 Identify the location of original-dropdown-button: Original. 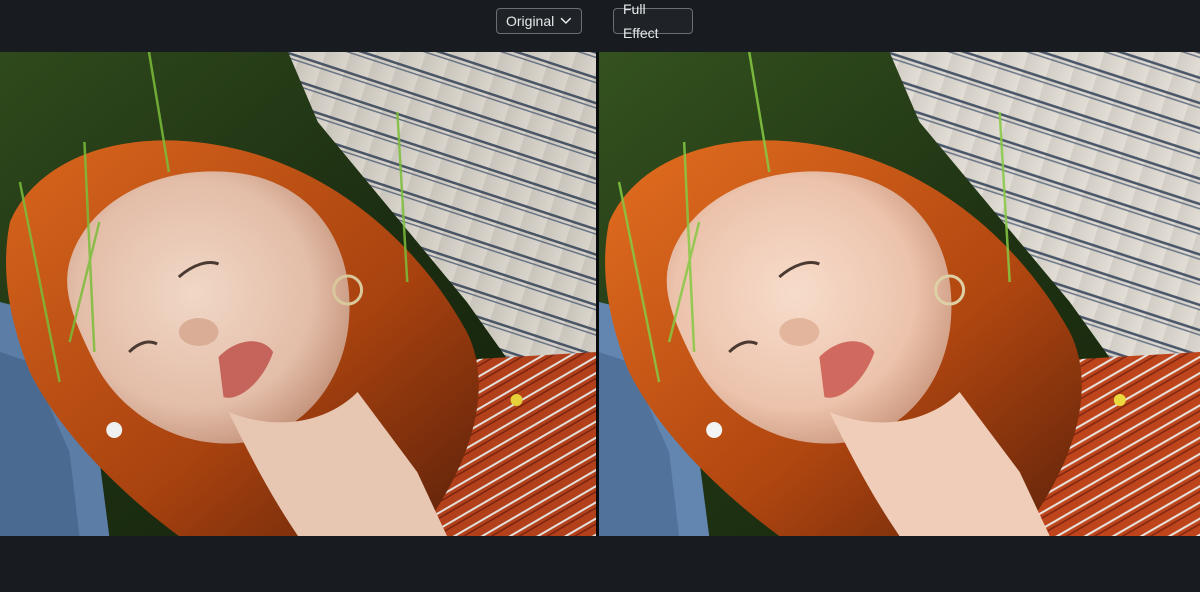
(539, 21).